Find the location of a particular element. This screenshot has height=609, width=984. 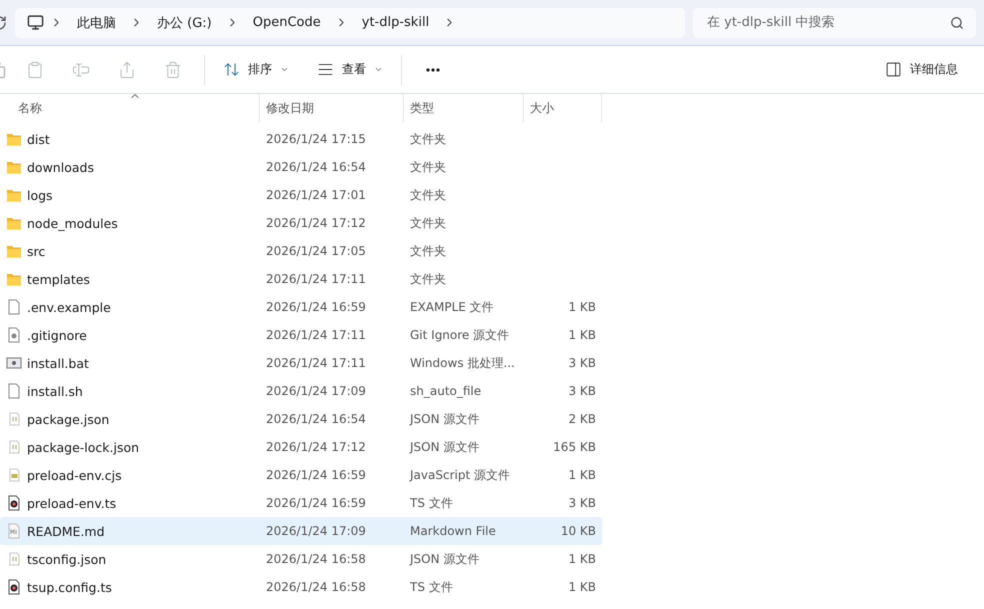

breadcrumb-item: OpenCode is located at coordinates (286, 22).